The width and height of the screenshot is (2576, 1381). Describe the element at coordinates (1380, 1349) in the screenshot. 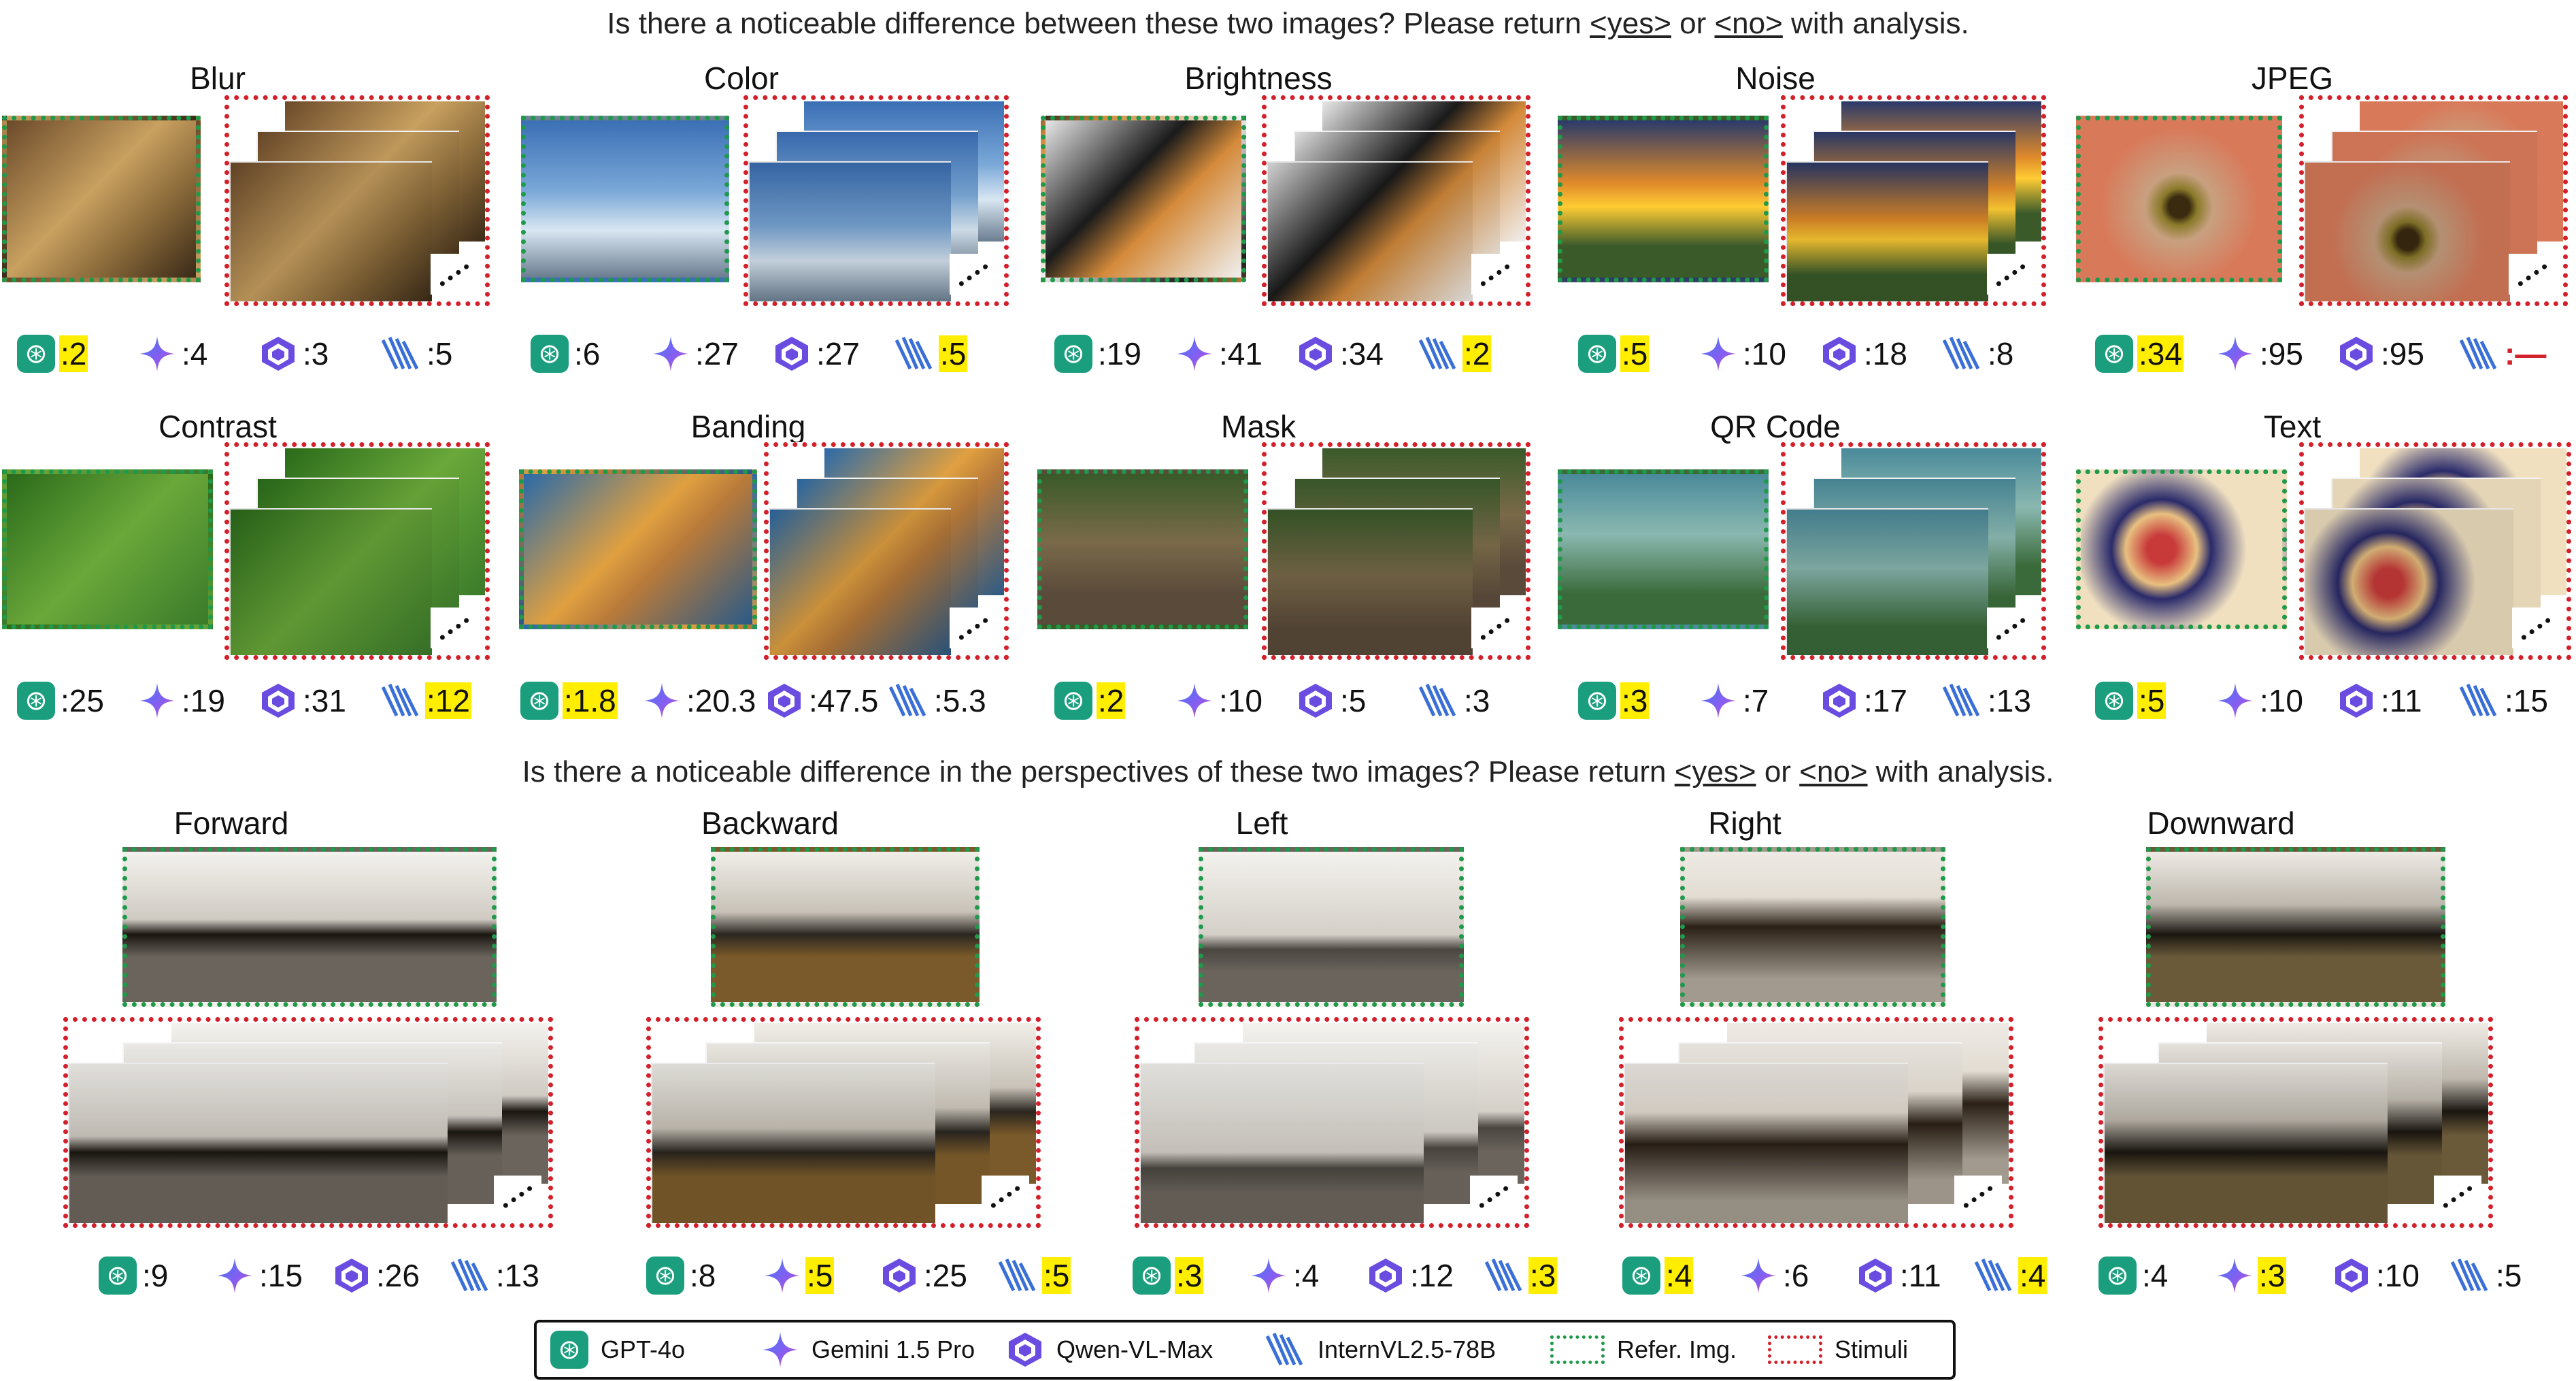

I see `legend-intern: InternVL2.5-78B` at that location.